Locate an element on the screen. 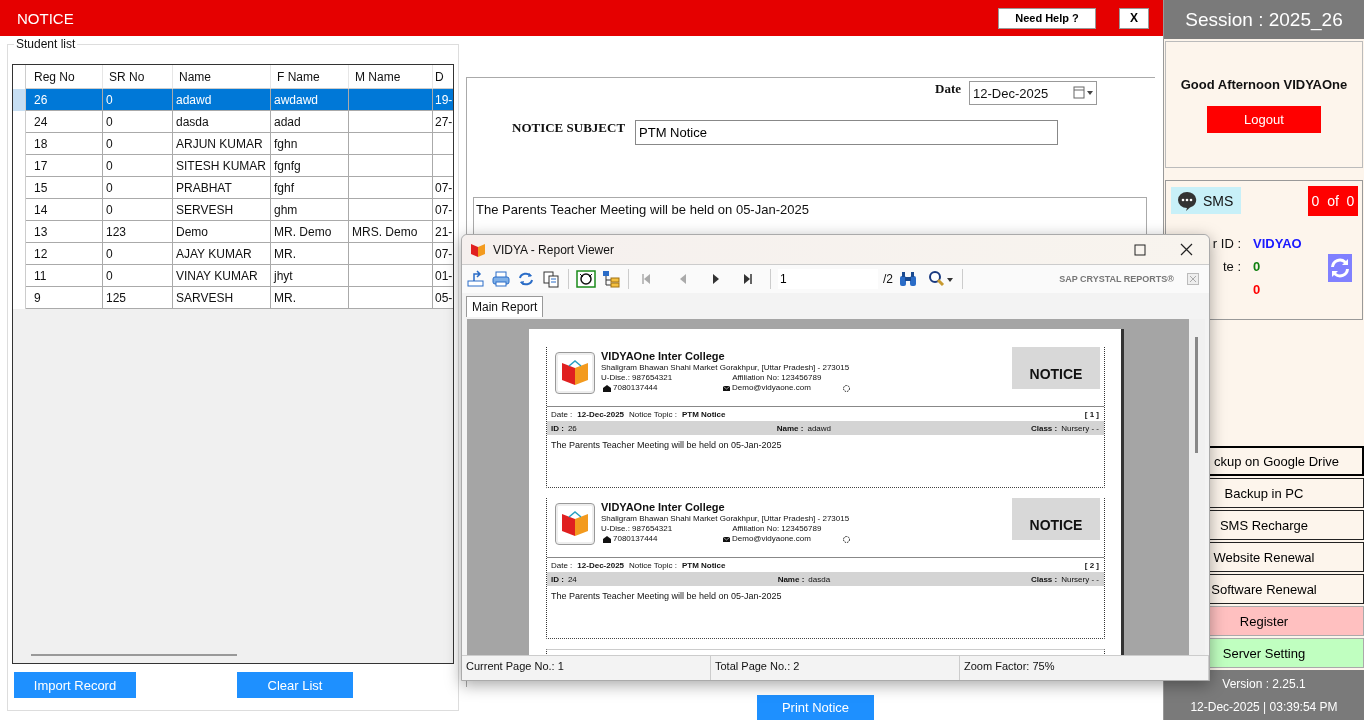 This screenshot has width=1364, height=720. info-value: VIDYAO is located at coordinates (1277, 244).